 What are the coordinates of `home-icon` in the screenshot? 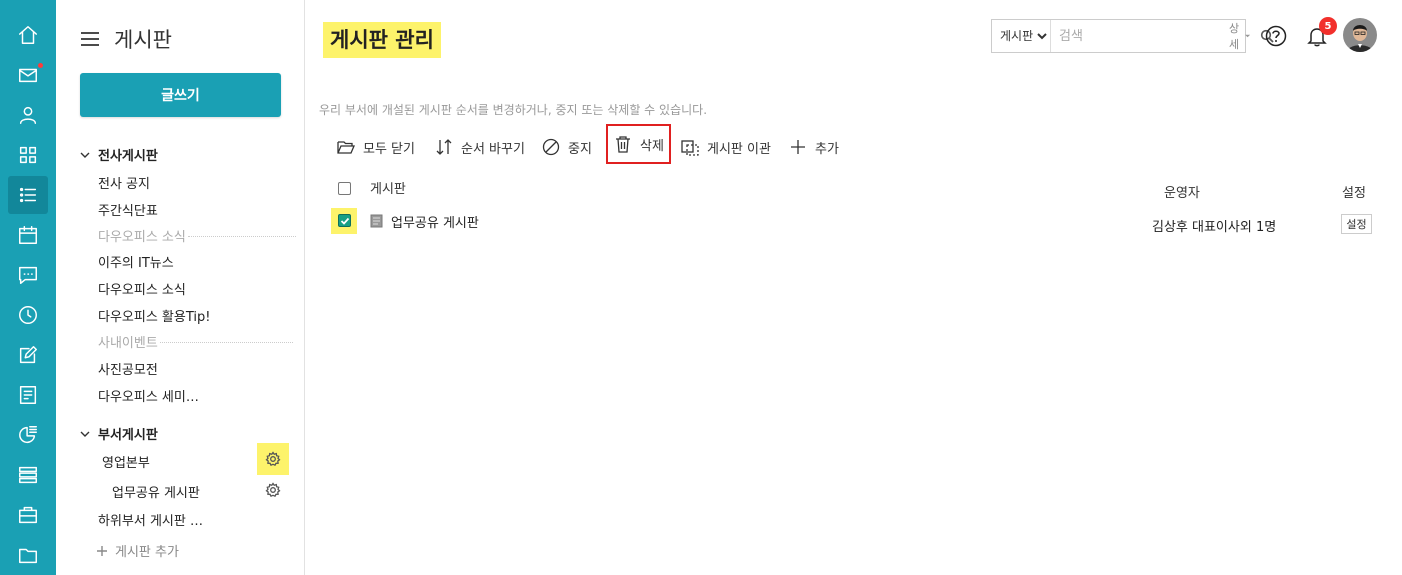 It's located at (28, 35).